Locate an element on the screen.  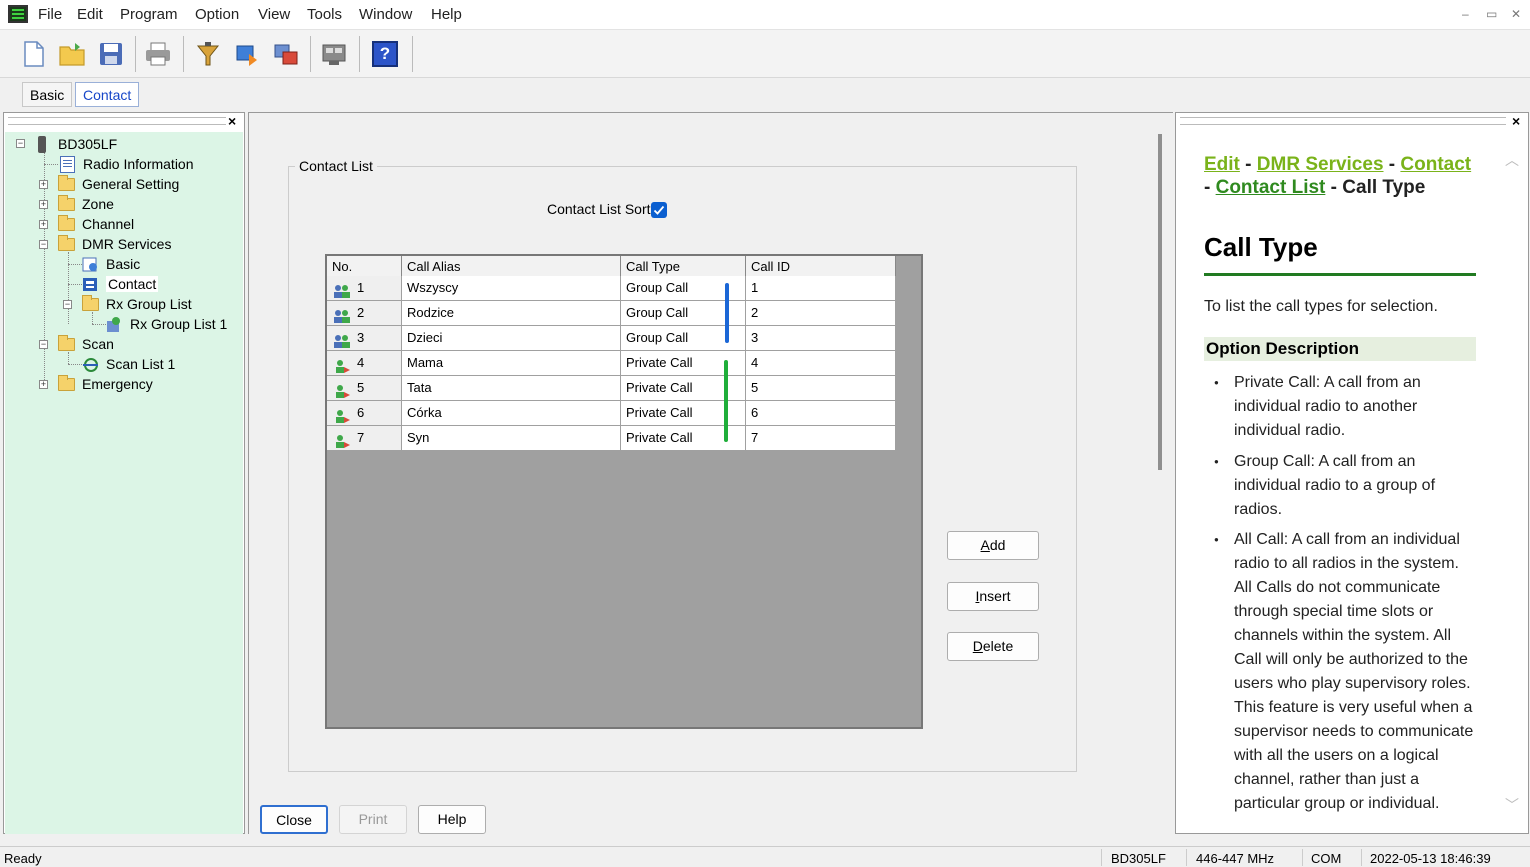
pane-splitter is located at coordinates (1160, 302).